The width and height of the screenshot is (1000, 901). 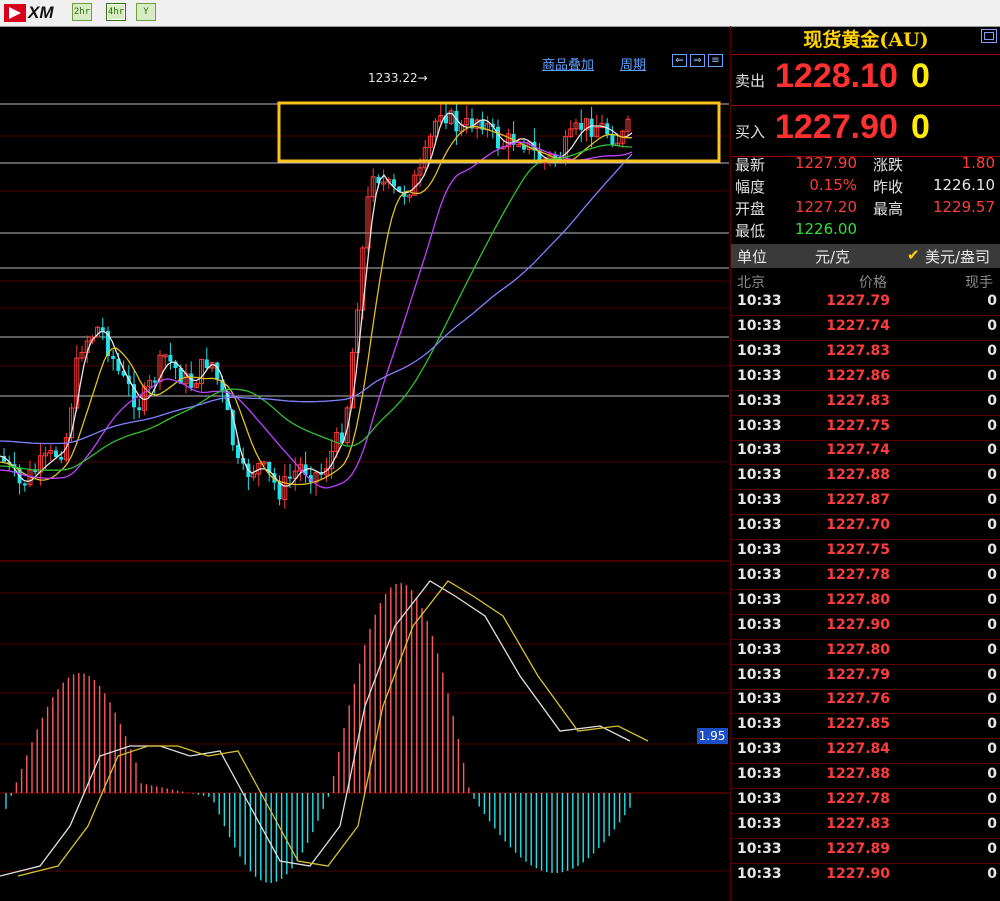 What do you see at coordinates (858, 301) in the screenshot?
I see `tick-price: 1227.79` at bounding box center [858, 301].